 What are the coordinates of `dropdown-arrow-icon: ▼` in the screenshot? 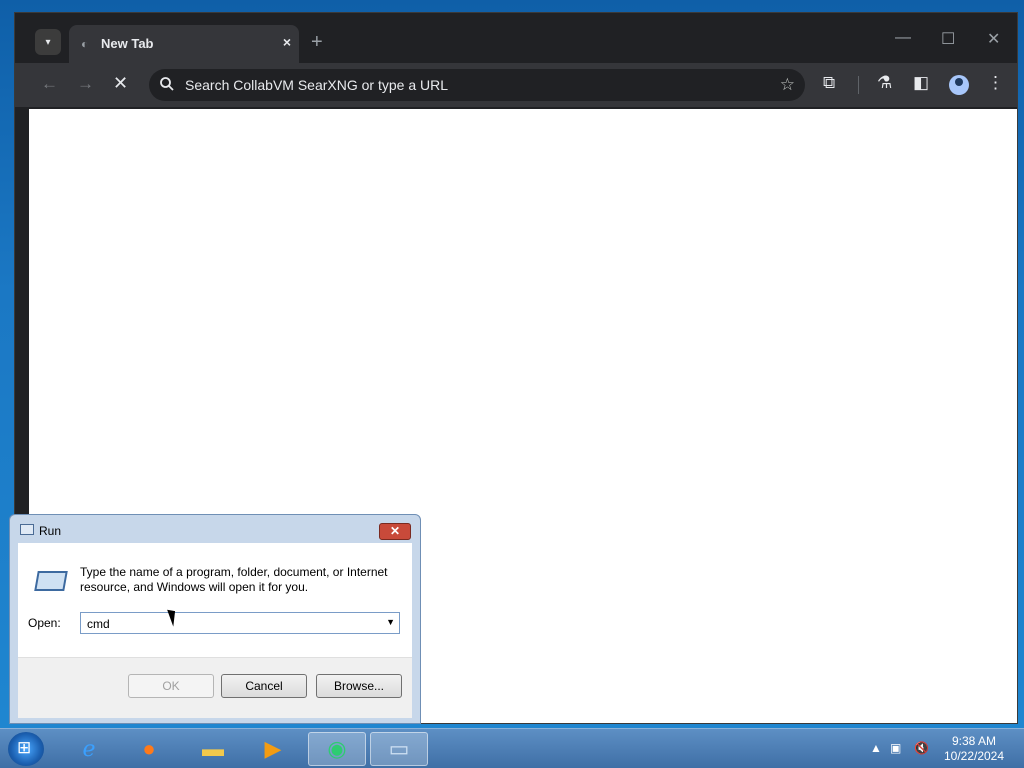 It's located at (390, 622).